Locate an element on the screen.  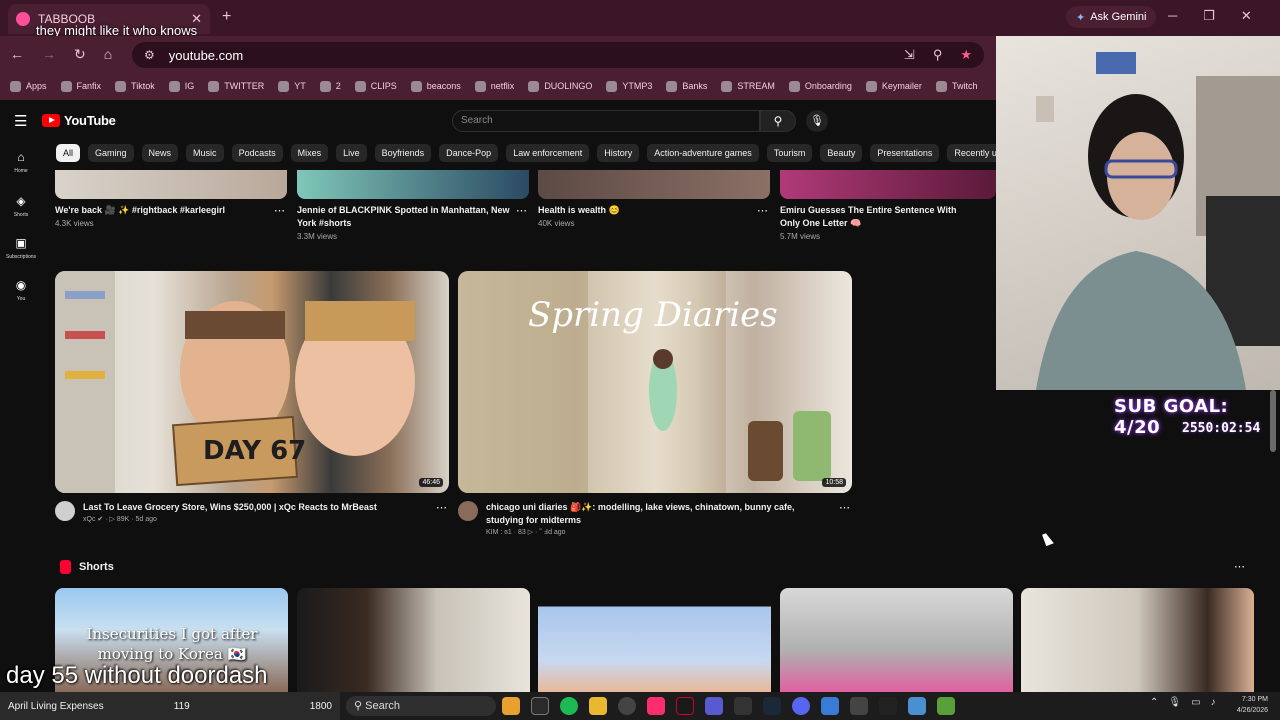
filter-chip: Music is located at coordinates (205, 153).